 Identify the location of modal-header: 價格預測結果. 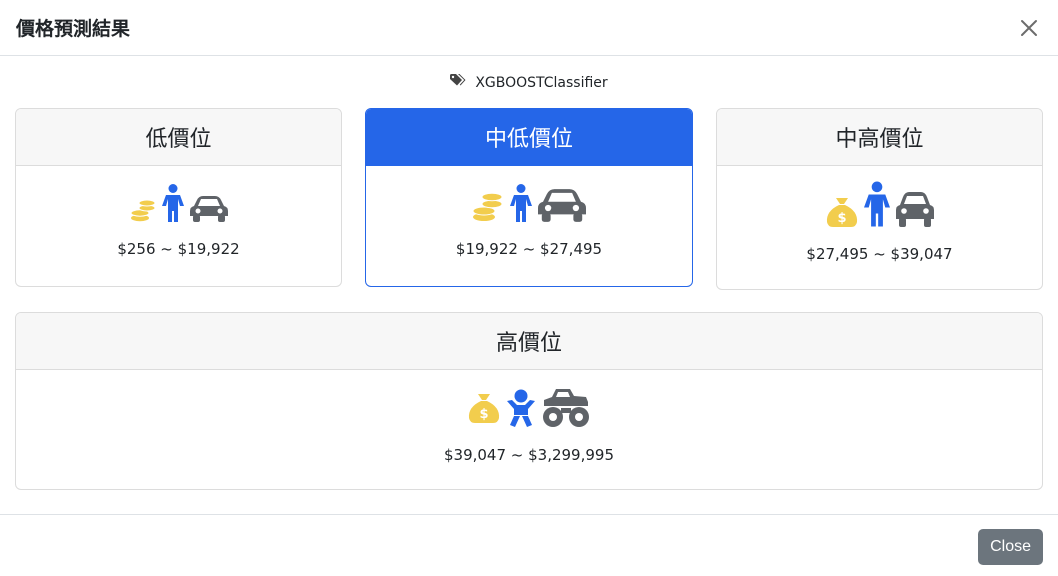
(529, 28).